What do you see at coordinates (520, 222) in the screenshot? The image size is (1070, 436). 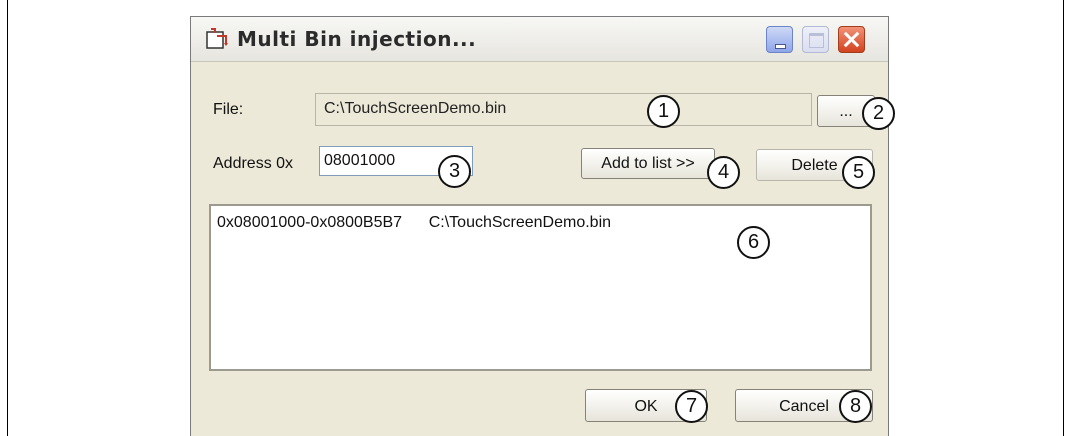 I see `list-item-path: C:\TouchScreenDemo.bin` at bounding box center [520, 222].